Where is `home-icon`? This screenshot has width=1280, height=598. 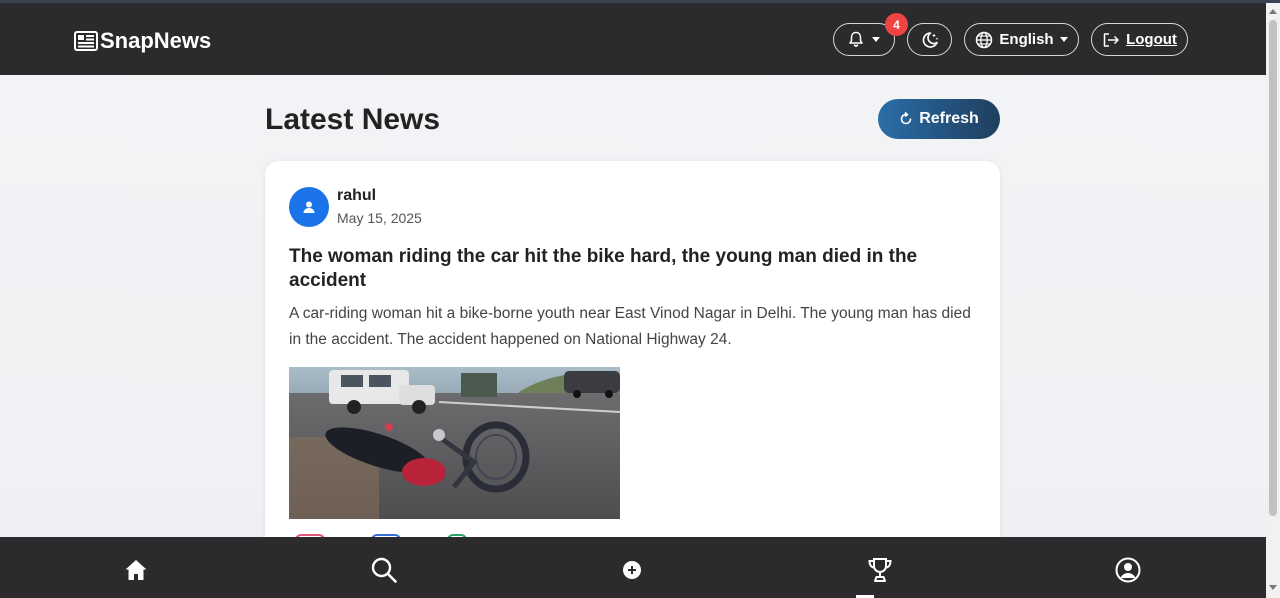
home-icon is located at coordinates (136, 570).